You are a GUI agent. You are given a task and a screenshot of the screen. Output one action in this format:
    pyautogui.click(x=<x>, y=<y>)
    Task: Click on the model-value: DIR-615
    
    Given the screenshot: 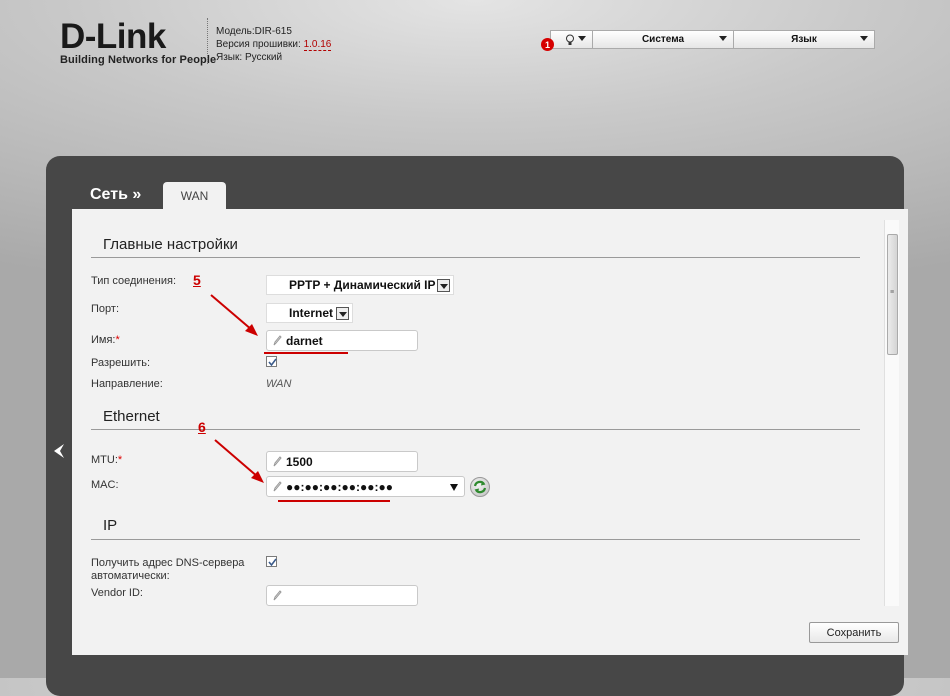 What is the action you would take?
    pyautogui.click(x=273, y=31)
    